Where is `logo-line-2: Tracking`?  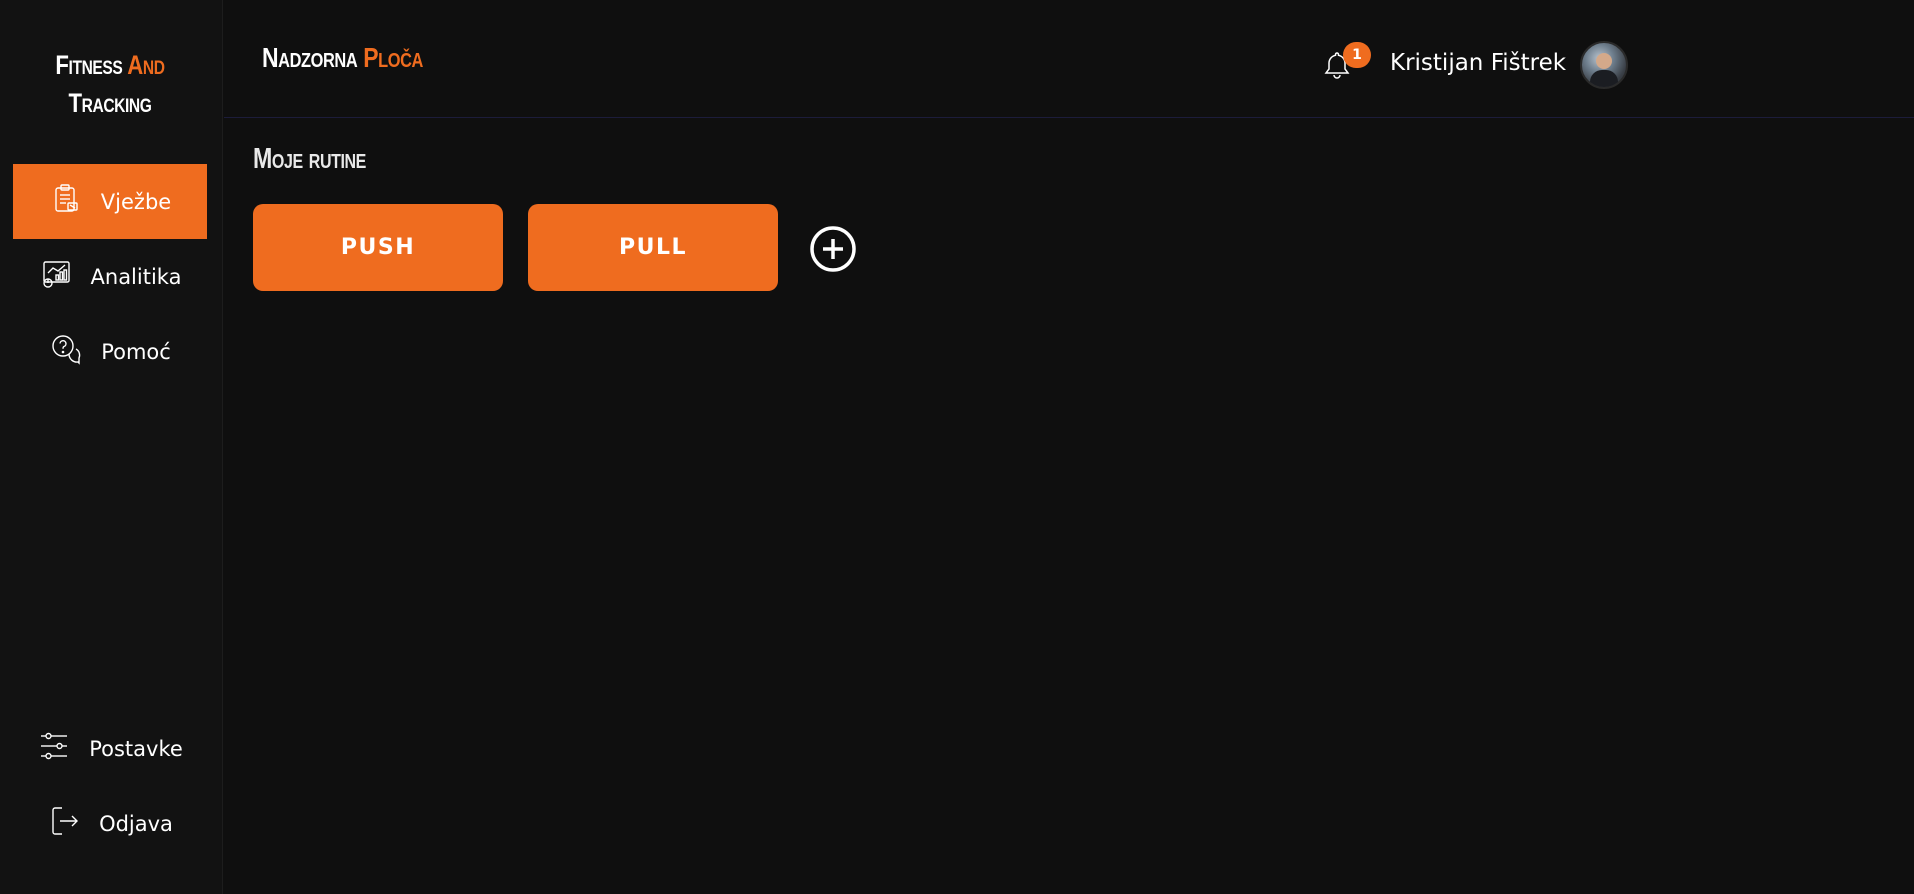 logo-line-2: Tracking is located at coordinates (110, 103).